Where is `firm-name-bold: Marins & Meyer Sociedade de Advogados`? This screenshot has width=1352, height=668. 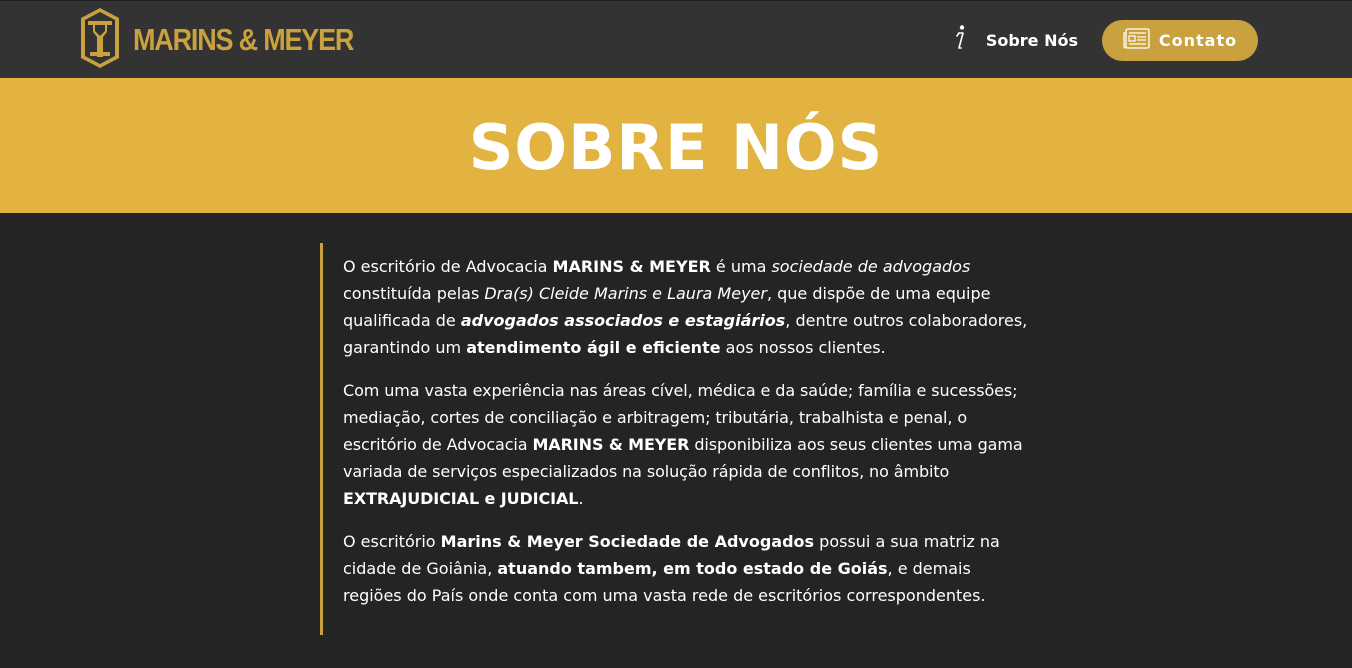
firm-name-bold: Marins & Meyer Sociedade de Advogados is located at coordinates (627, 541).